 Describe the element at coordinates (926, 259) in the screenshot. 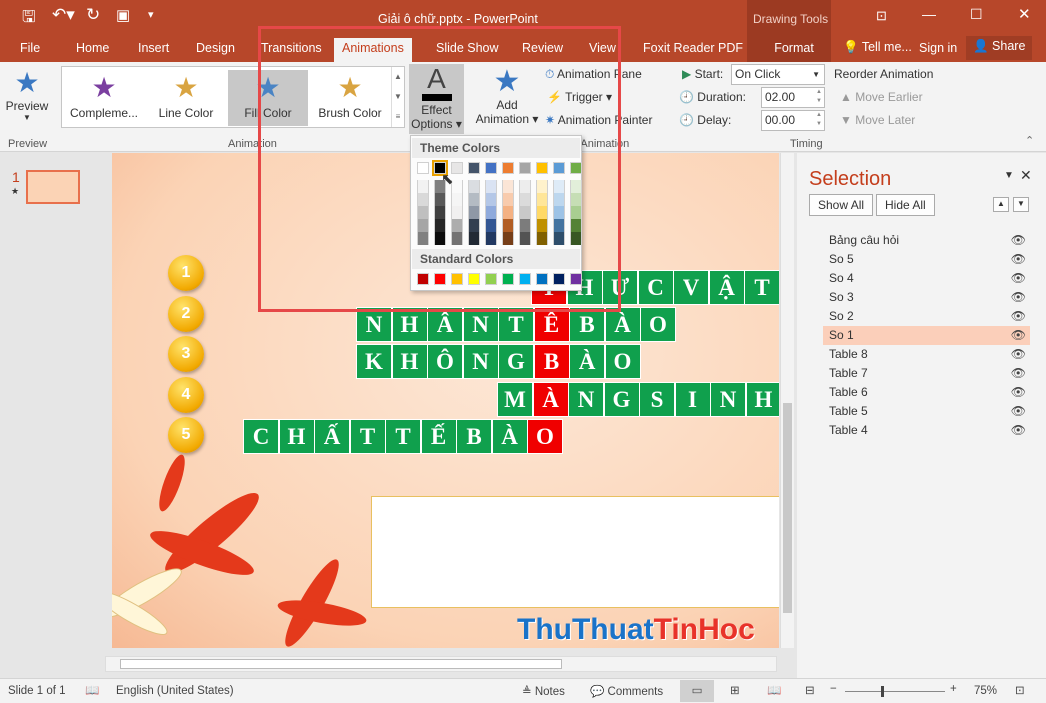

I see `selection-item: So 5 👁` at that location.